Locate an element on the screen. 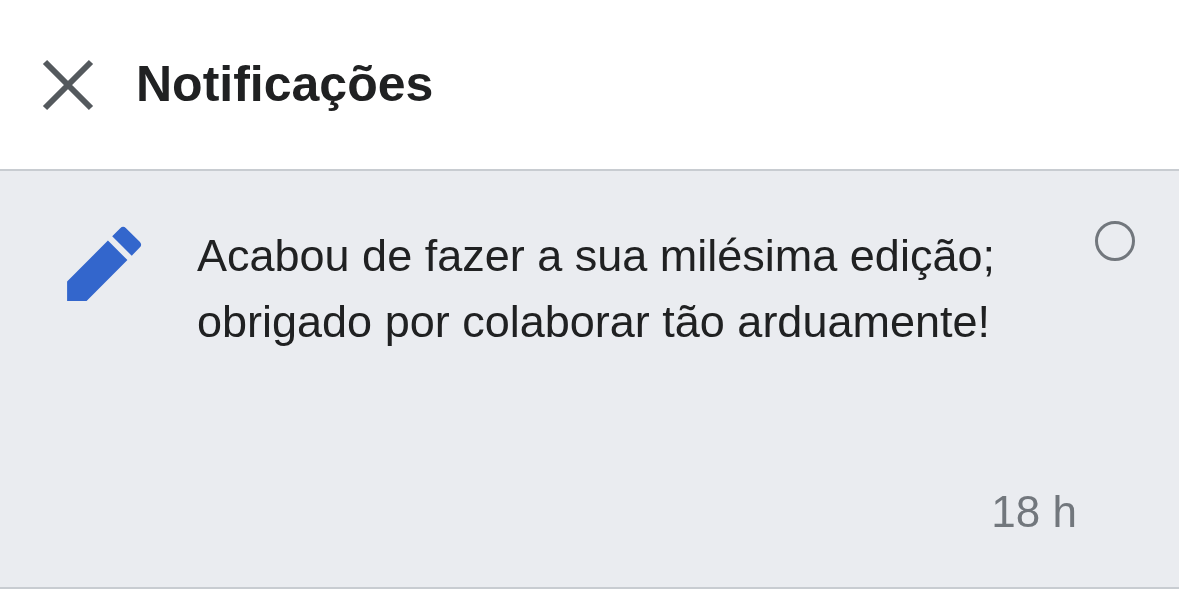 Image resolution: width=1179 pixels, height=593 pixels. panel-title: Notificações is located at coordinates (285, 84).